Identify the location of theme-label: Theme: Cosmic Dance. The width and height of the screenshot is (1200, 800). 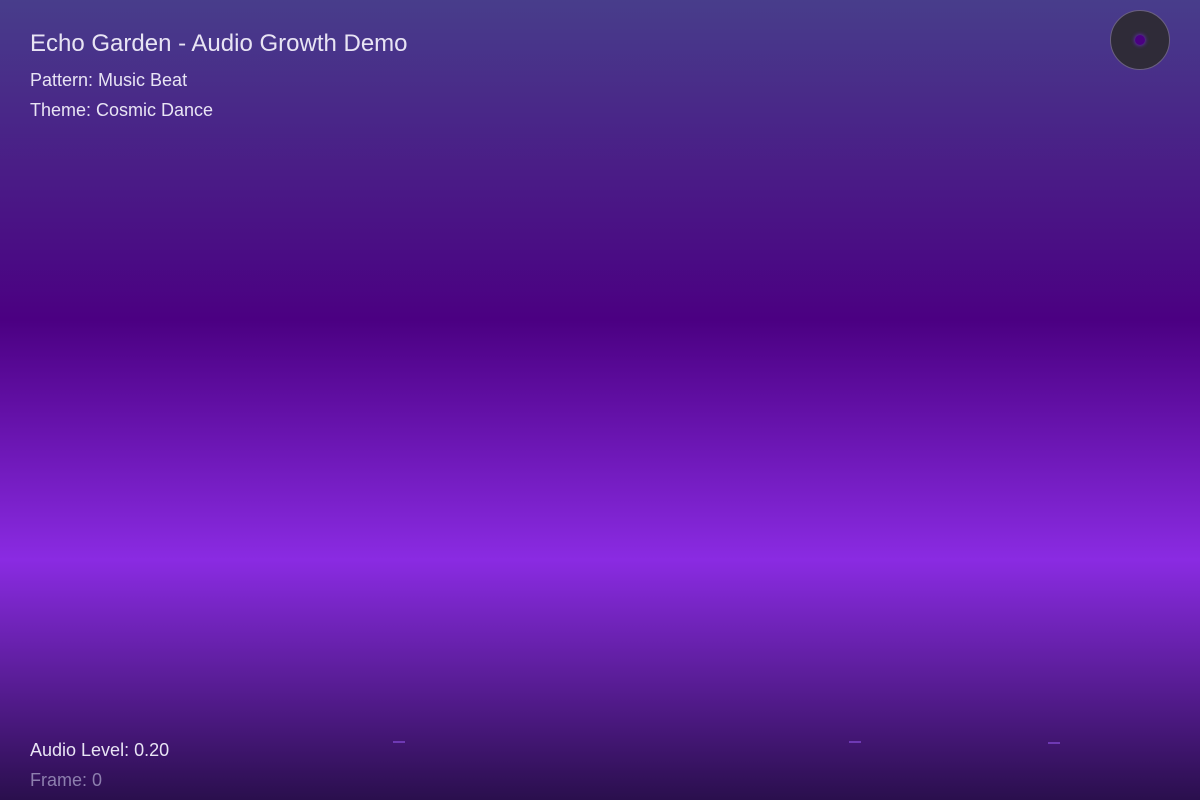
(122, 110).